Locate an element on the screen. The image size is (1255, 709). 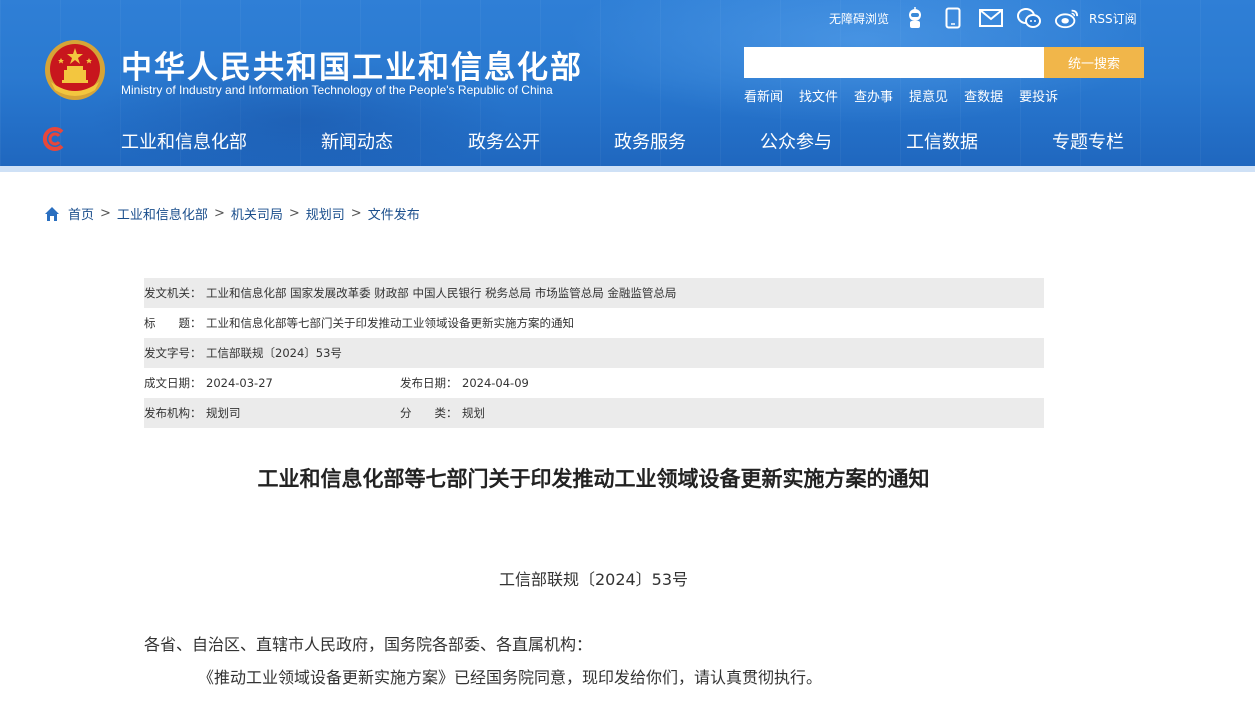
mail-icon is located at coordinates (991, 18).